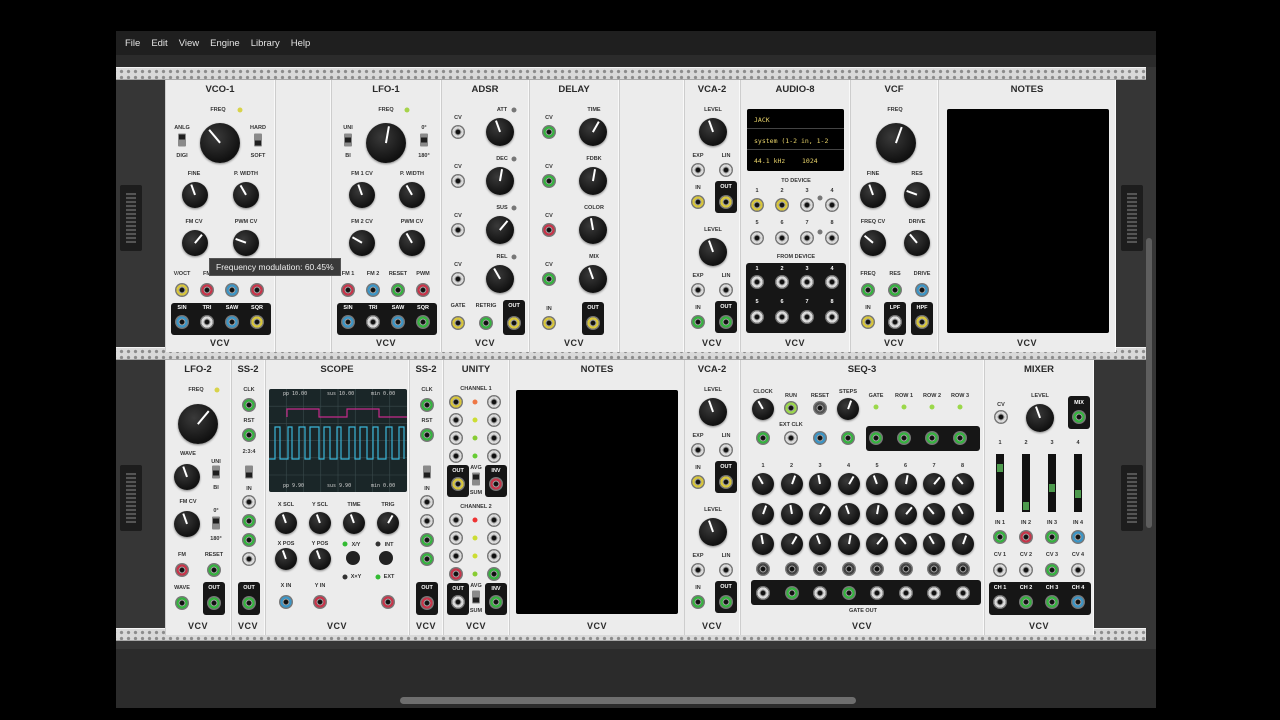  Describe the element at coordinates (182, 603) in the screenshot. I see `wave-jack` at that location.